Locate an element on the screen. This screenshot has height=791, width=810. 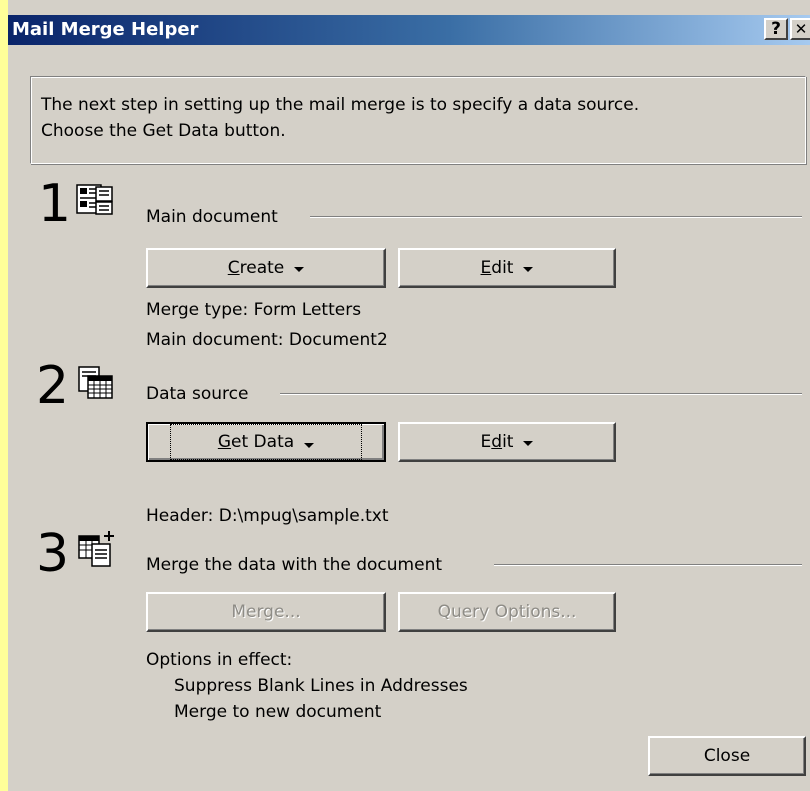
close-window-button: ✕ is located at coordinates (800, 29).